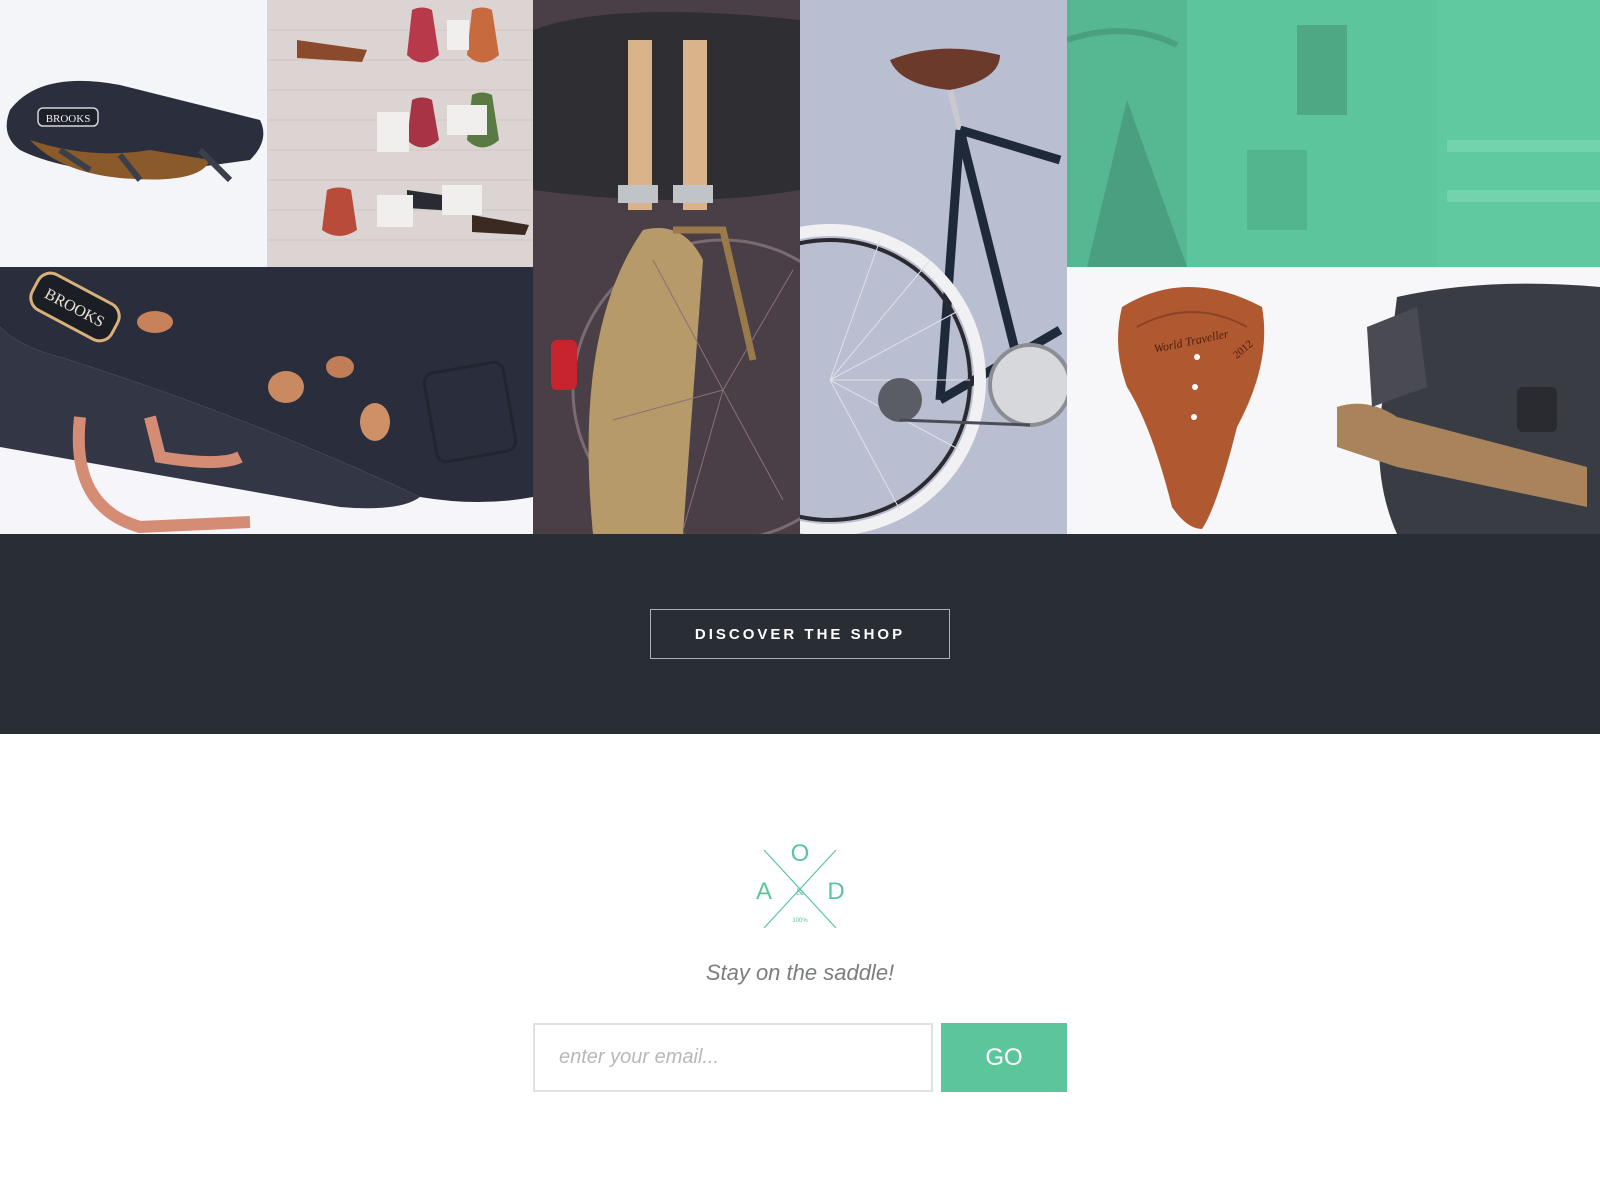 Image resolution: width=1600 pixels, height=1203 pixels. Describe the element at coordinates (1004, 1057) in the screenshot. I see `go-button: GO` at that location.